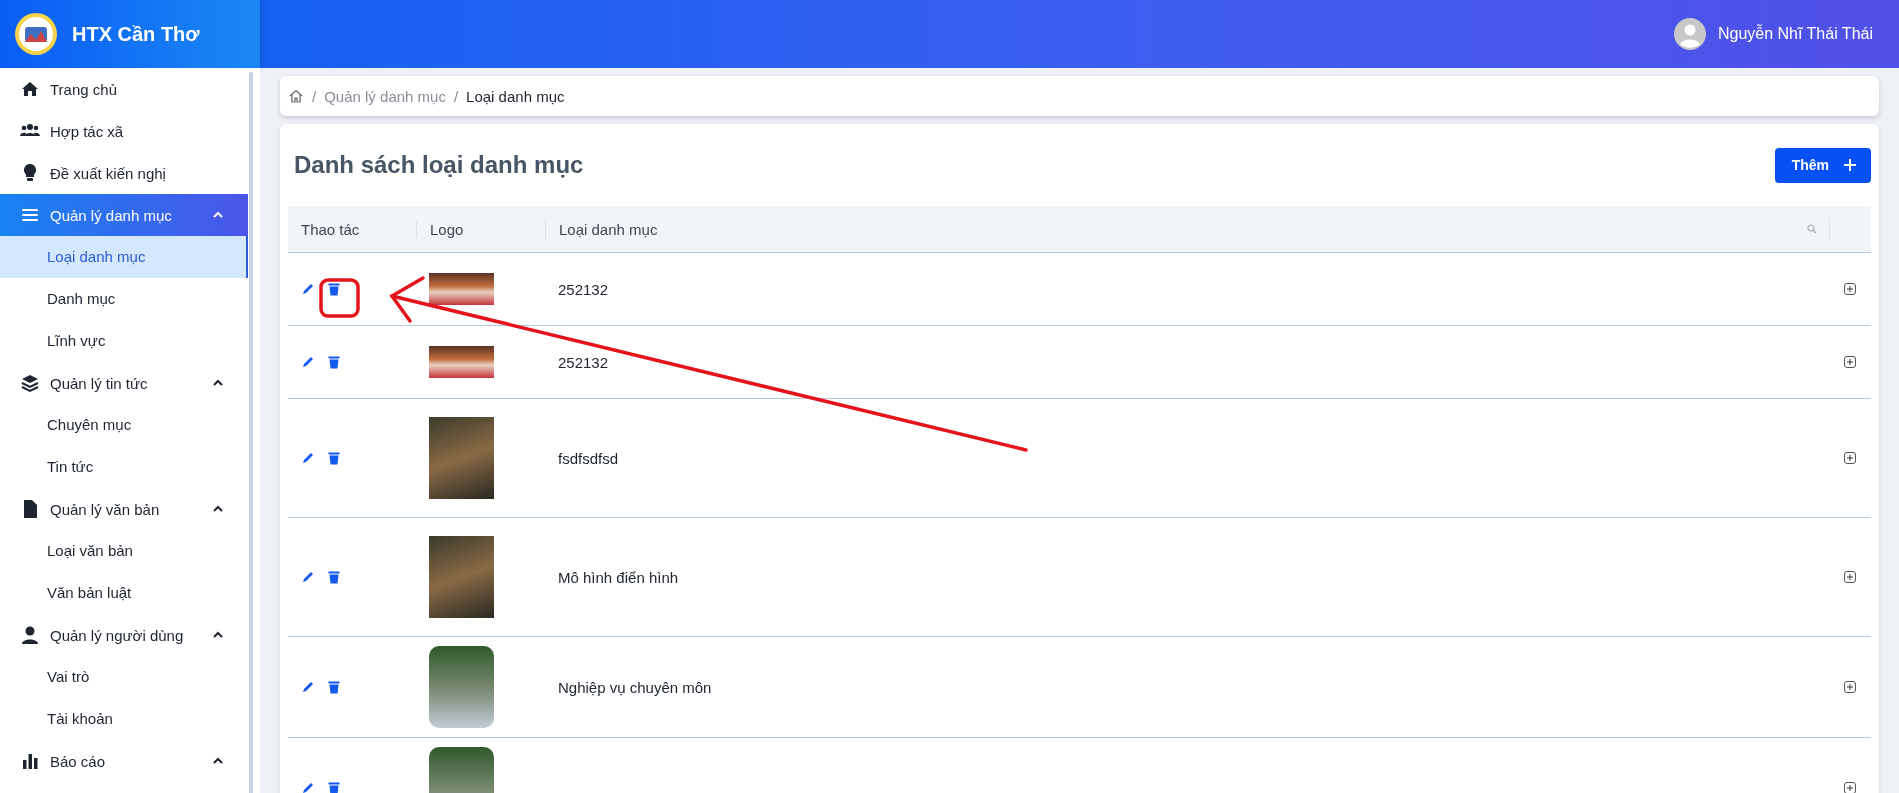 The image size is (1899, 793). I want to click on column-header: Loại danh mục, so click(608, 229).